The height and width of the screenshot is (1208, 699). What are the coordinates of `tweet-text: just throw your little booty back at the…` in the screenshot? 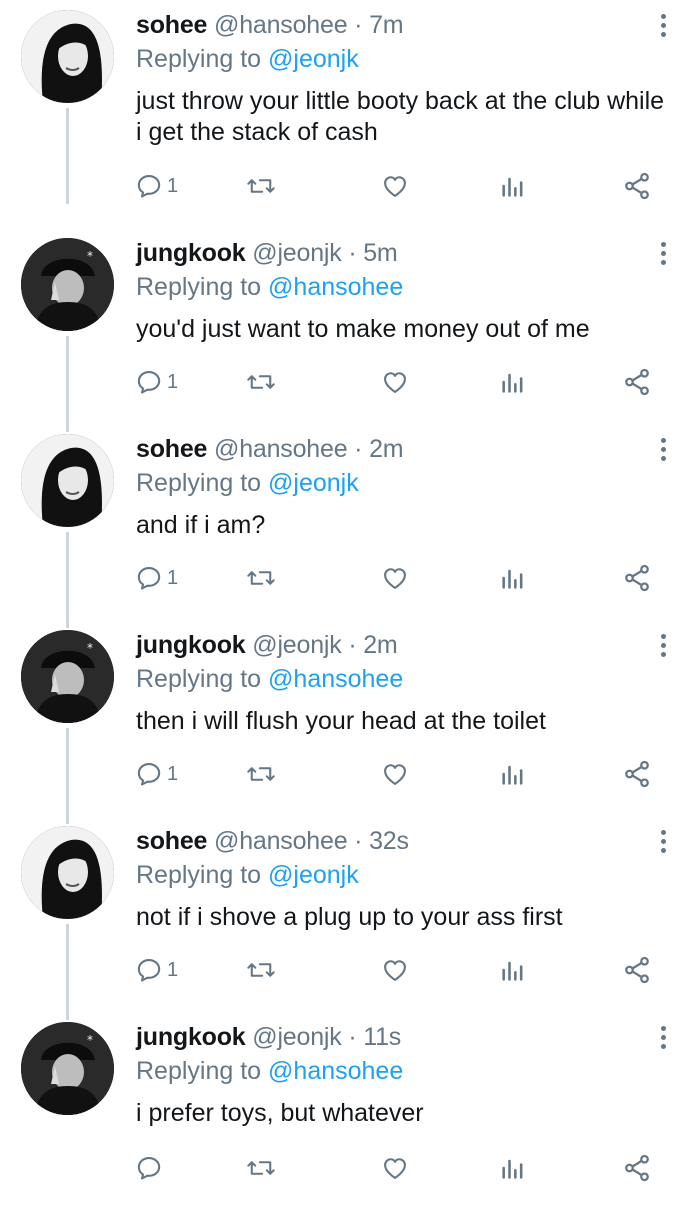 It's located at (400, 116).